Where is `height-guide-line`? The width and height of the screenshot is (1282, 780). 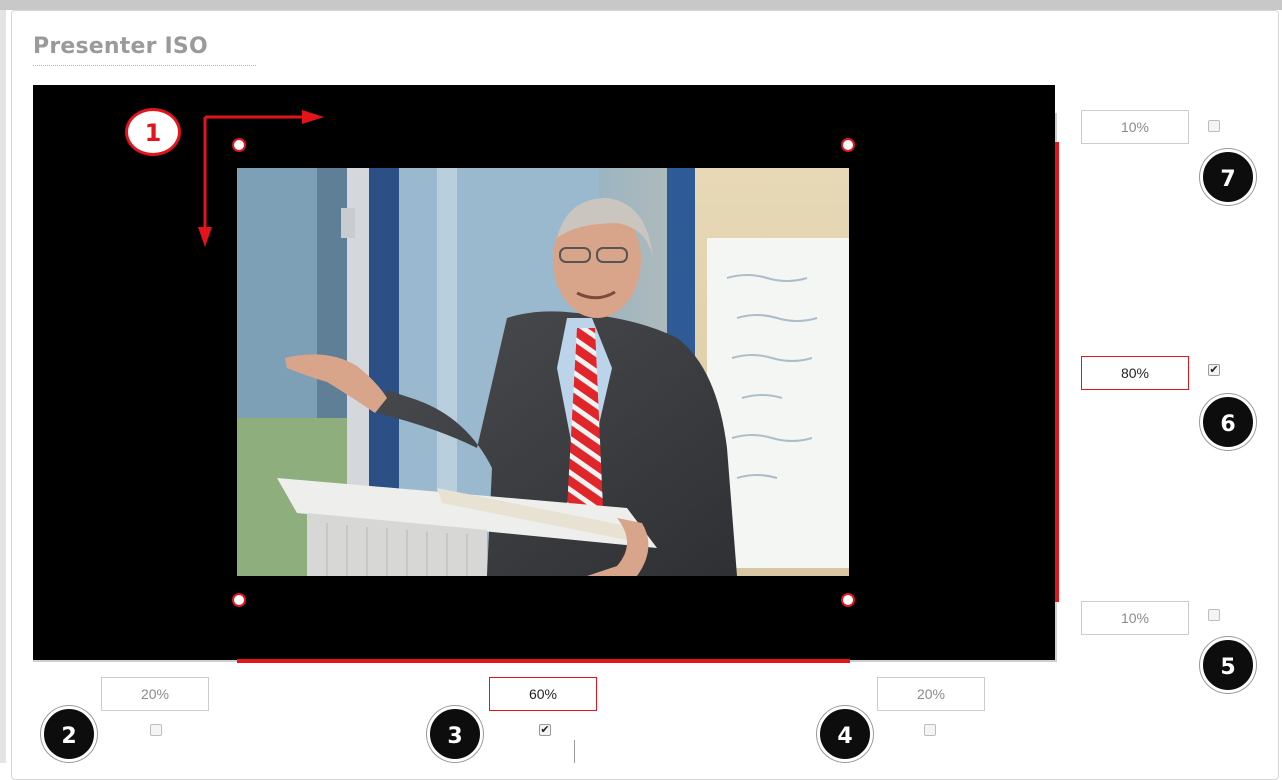
height-guide-line is located at coordinates (1057, 372).